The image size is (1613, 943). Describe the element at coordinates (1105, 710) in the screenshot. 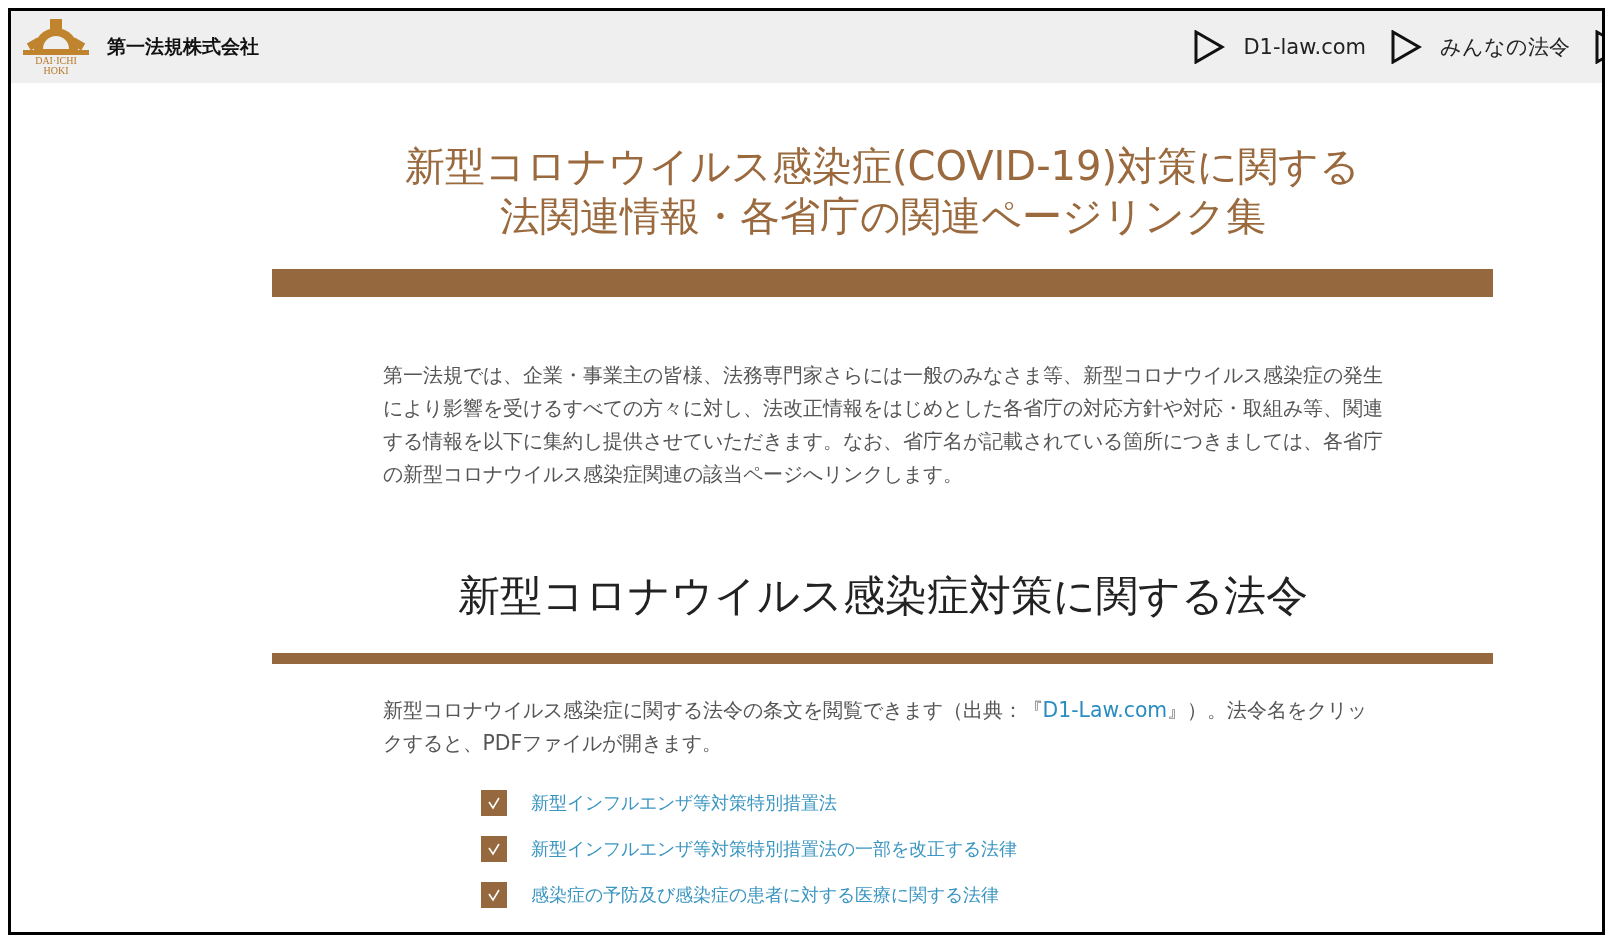

I see `source-link: D1-Law.com` at that location.